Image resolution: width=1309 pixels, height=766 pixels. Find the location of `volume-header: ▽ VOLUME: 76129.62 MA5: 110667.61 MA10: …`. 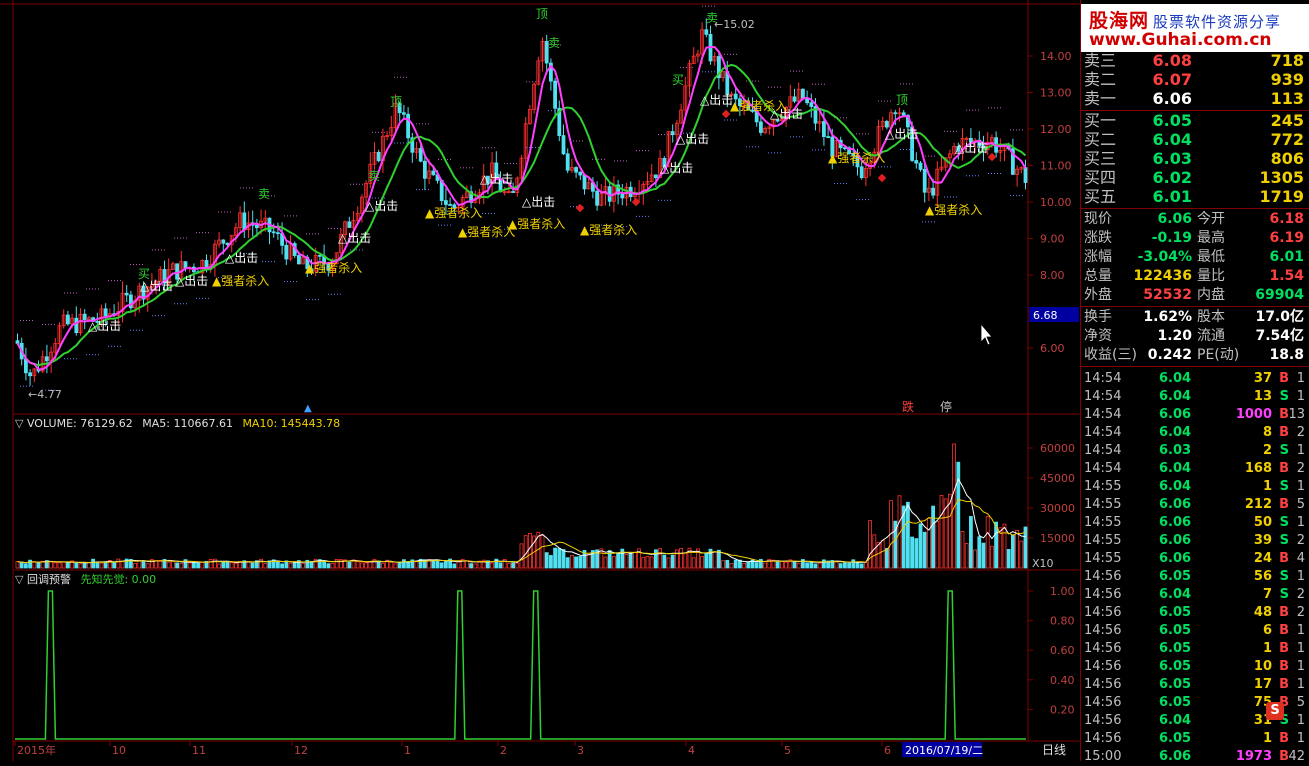

volume-header: ▽ VOLUME: 76129.62 MA5: 110667.61 MA10: … is located at coordinates (177, 423).